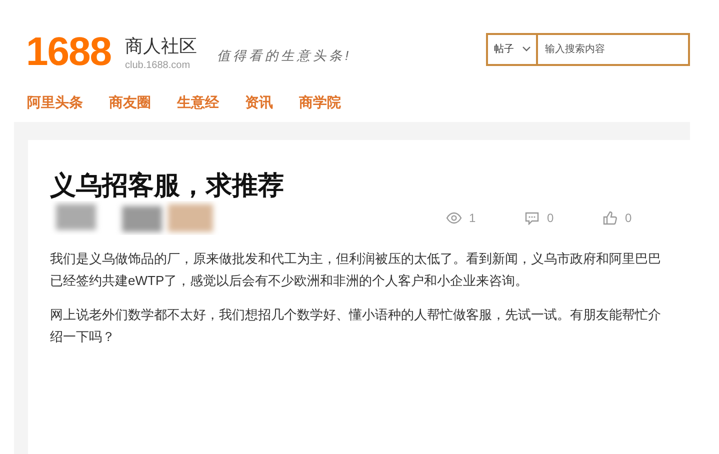 The height and width of the screenshot is (454, 719). I want to click on search-field: 输入搜索内容, so click(614, 49).